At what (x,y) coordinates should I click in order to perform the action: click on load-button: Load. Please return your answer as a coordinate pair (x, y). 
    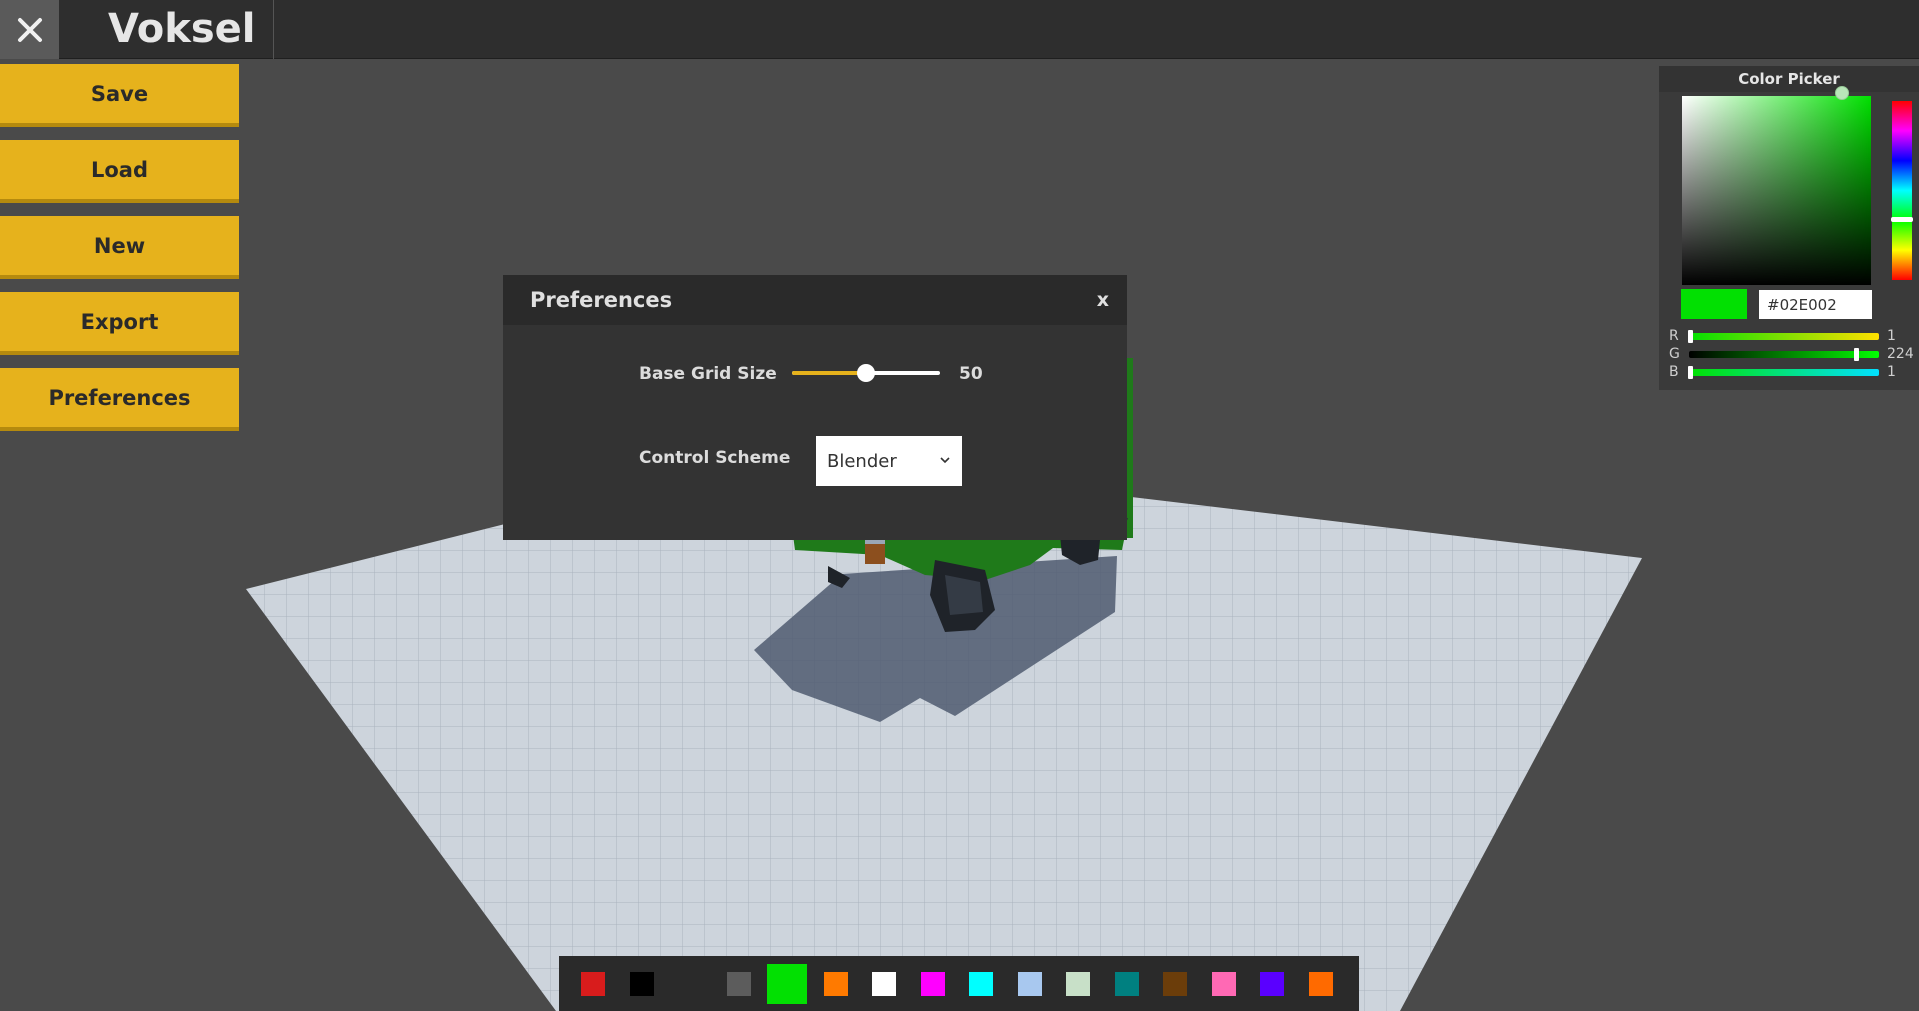
    Looking at the image, I should click on (119, 171).